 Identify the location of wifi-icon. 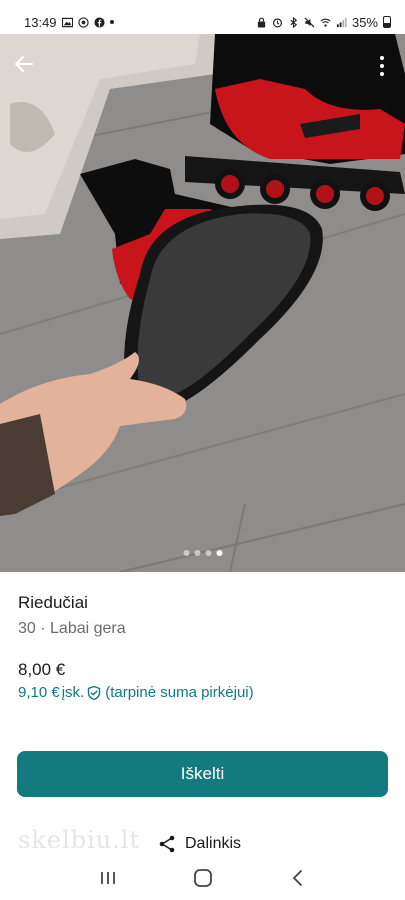
(325, 22).